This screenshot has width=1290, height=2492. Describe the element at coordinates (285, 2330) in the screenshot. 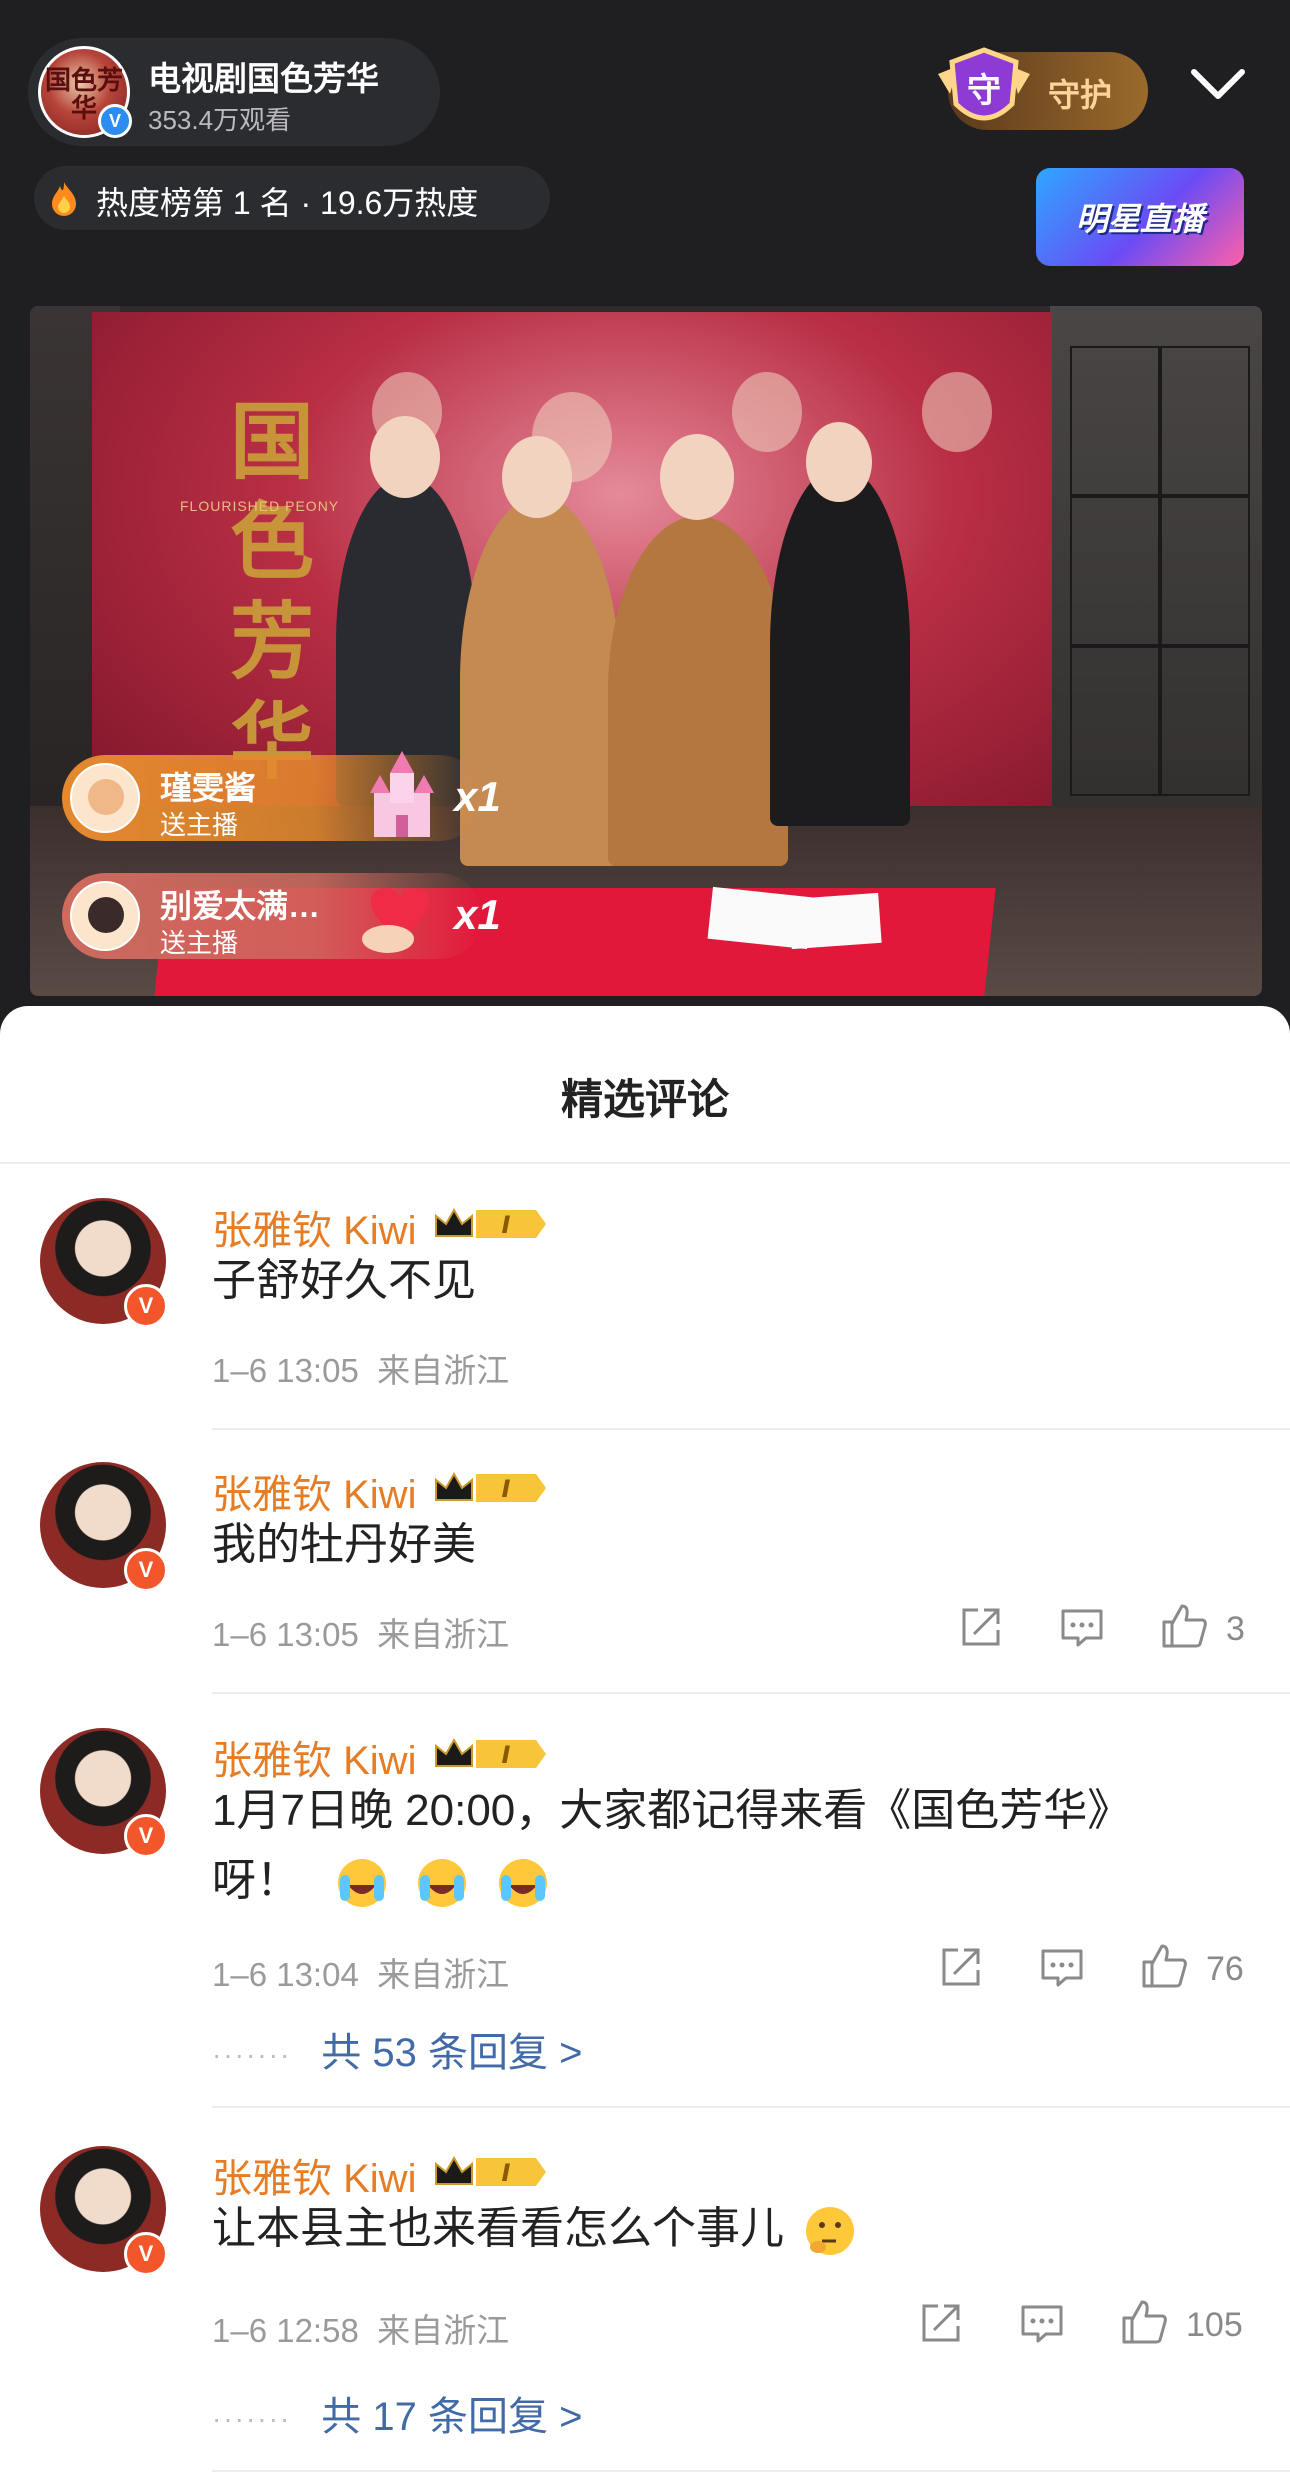

I see `comment-time: 1–6 12:58` at that location.